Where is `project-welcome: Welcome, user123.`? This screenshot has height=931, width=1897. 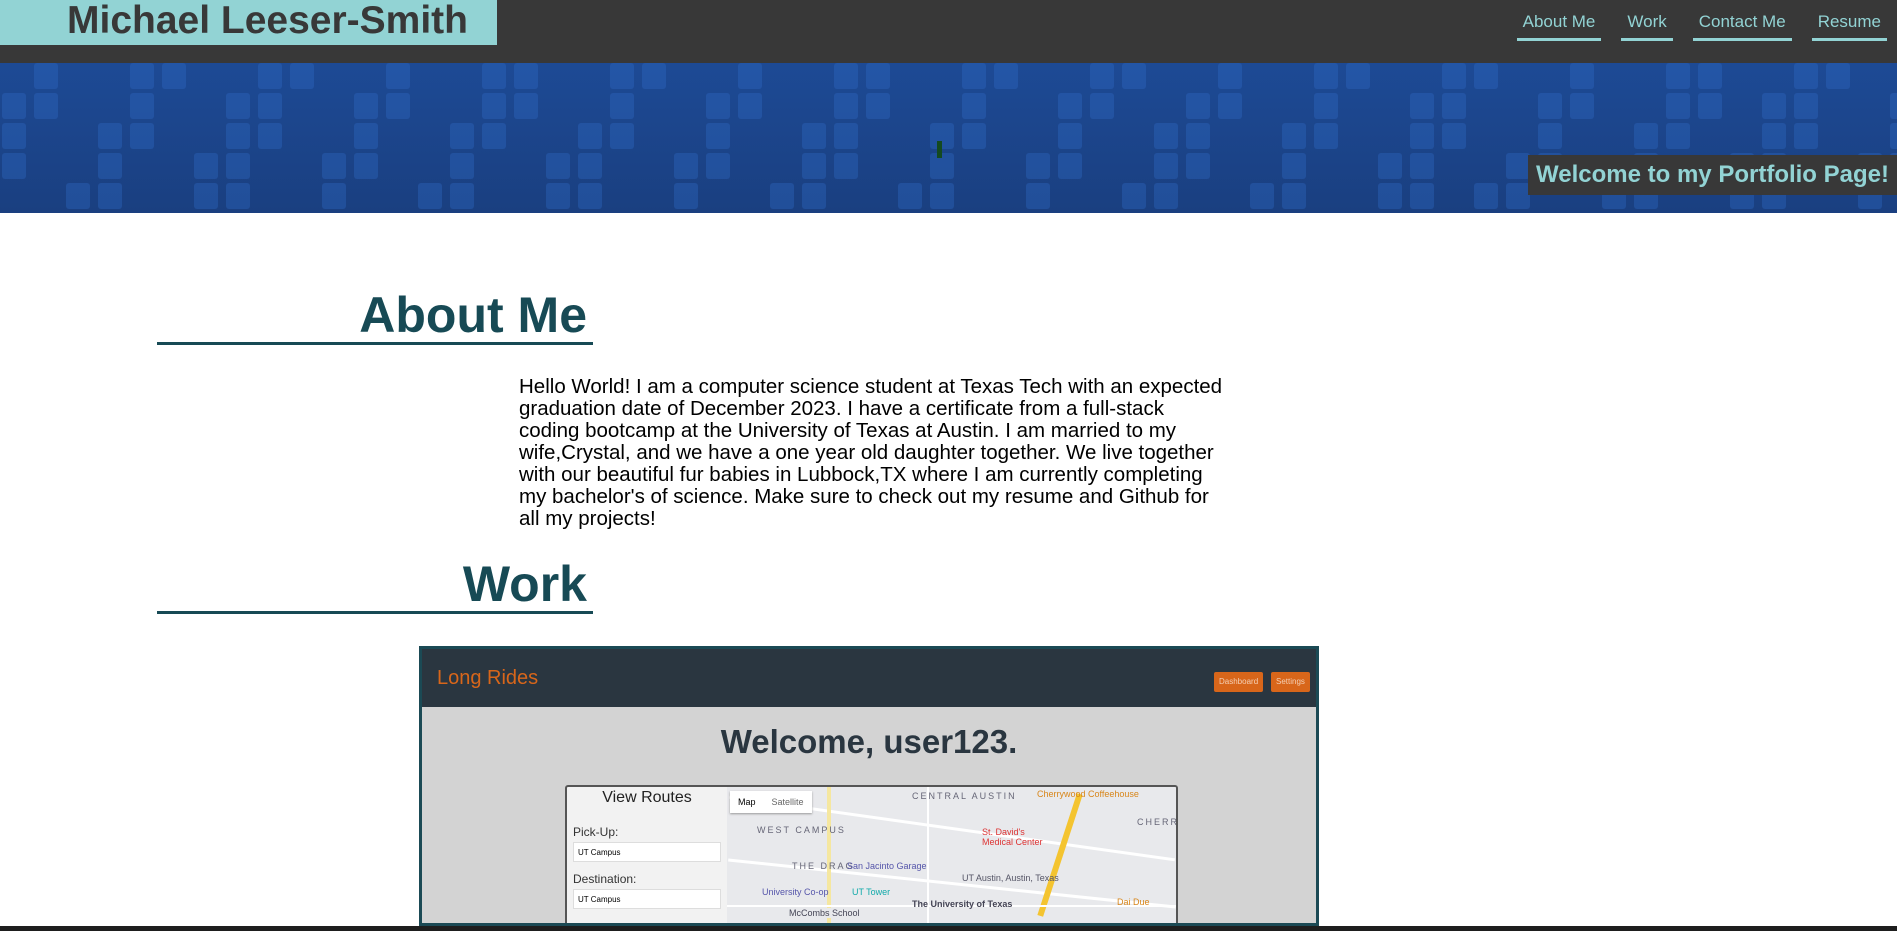
project-welcome: Welcome, user123. is located at coordinates (869, 741).